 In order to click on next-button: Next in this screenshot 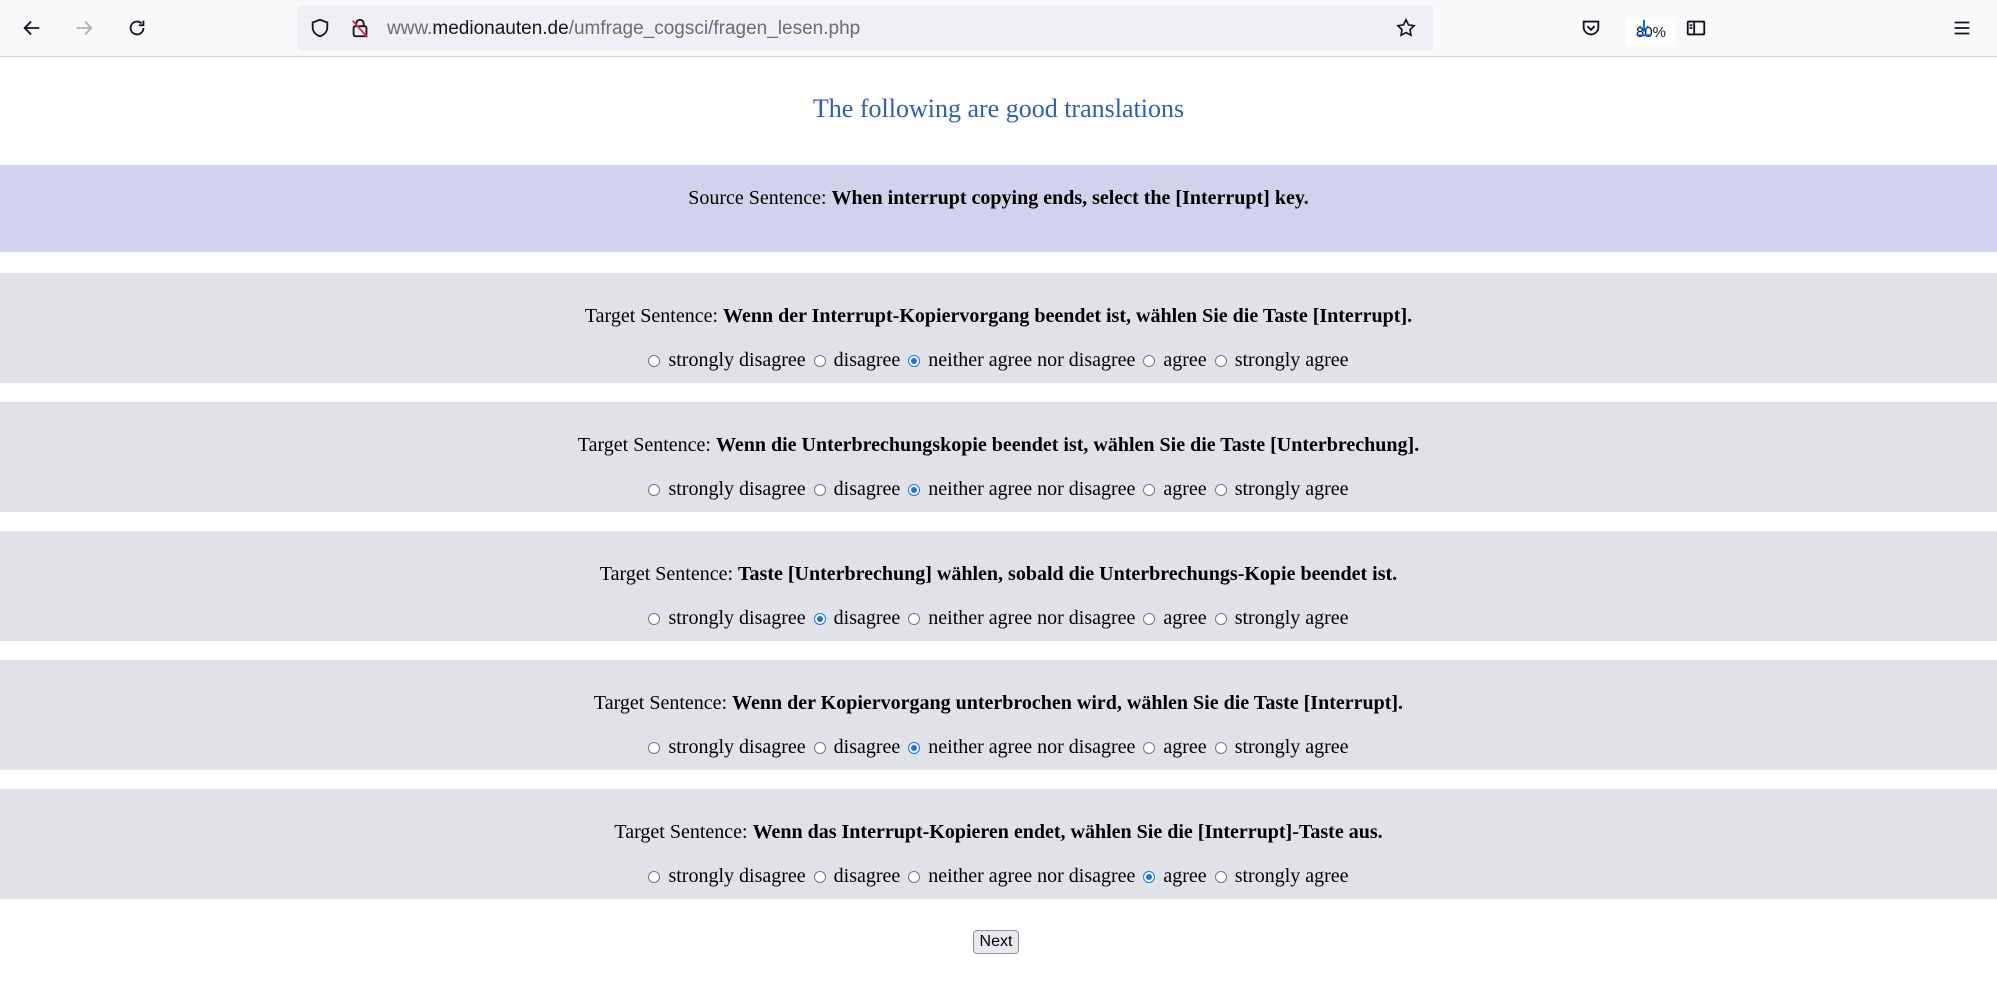, I will do `click(996, 942)`.